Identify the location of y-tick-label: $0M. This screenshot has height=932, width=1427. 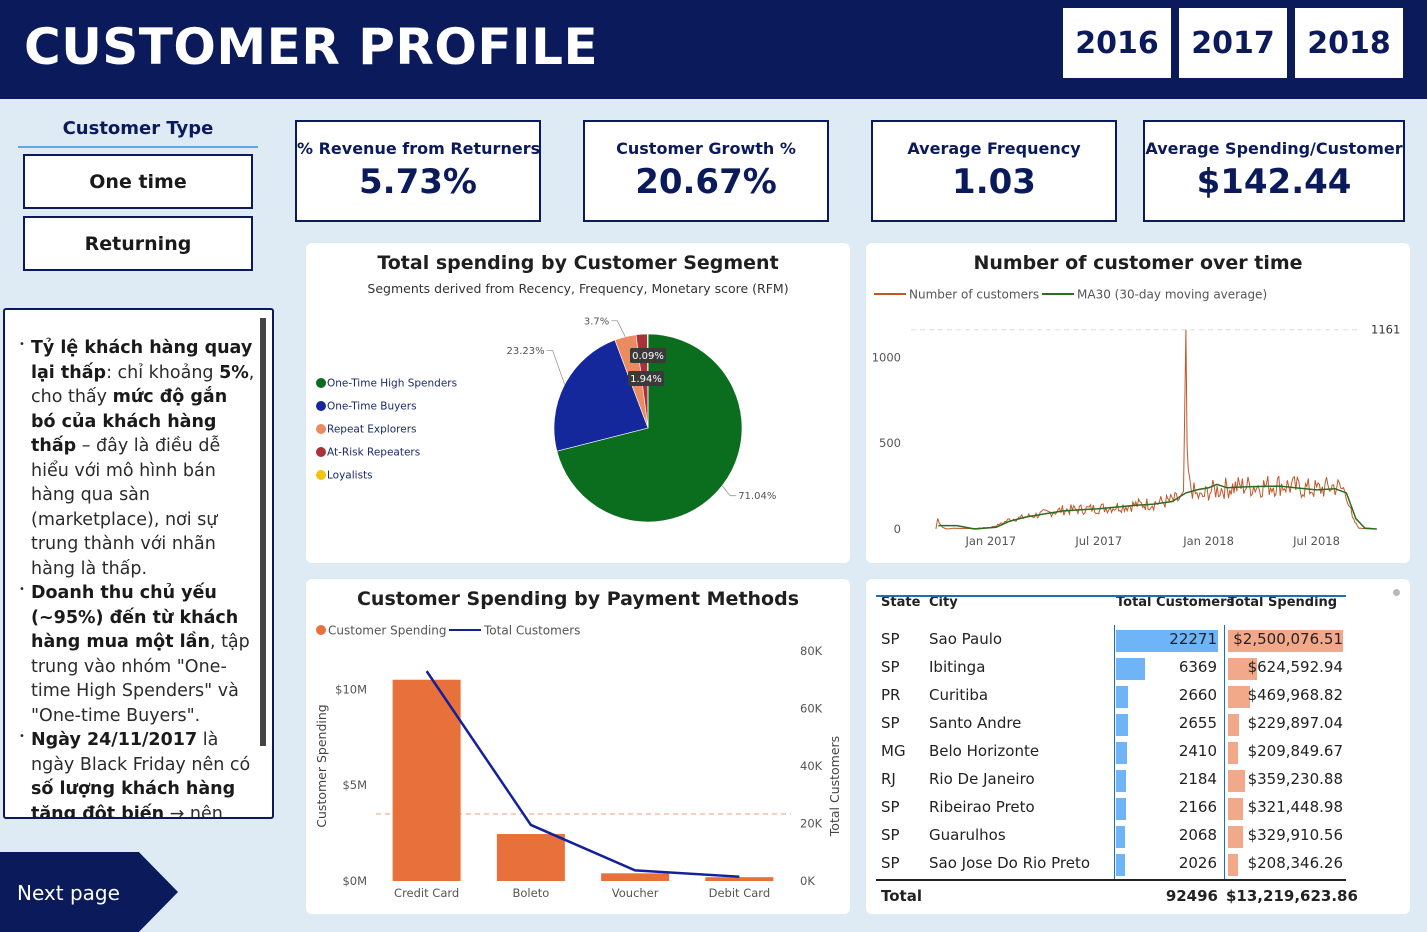
(354, 881).